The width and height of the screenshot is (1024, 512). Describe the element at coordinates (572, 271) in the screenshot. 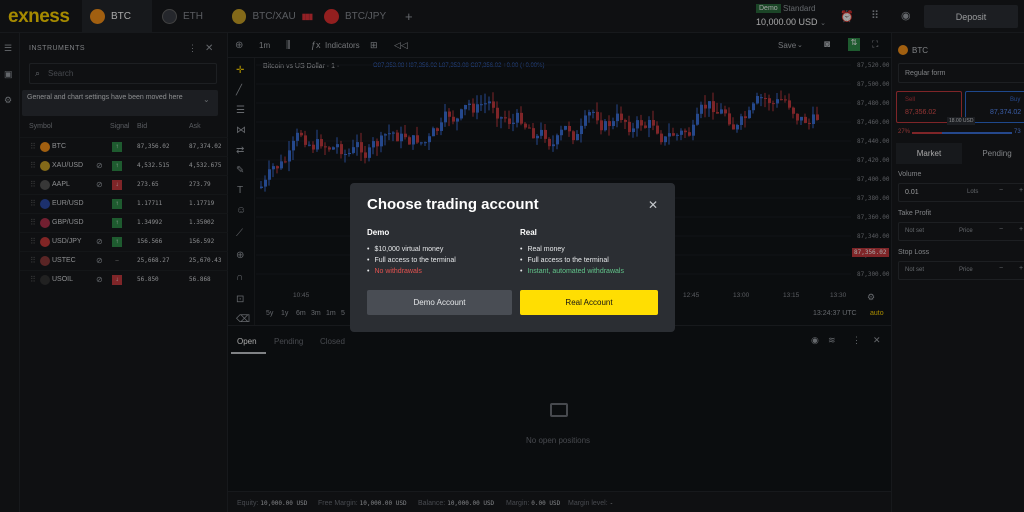

I see `list-item: Instant, automated withdrawals` at that location.